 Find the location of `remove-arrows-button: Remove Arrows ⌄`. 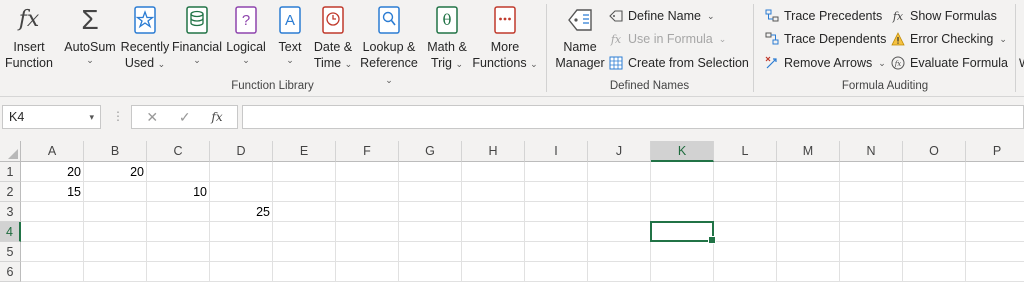

remove-arrows-button: Remove Arrows ⌄ is located at coordinates (825, 63).